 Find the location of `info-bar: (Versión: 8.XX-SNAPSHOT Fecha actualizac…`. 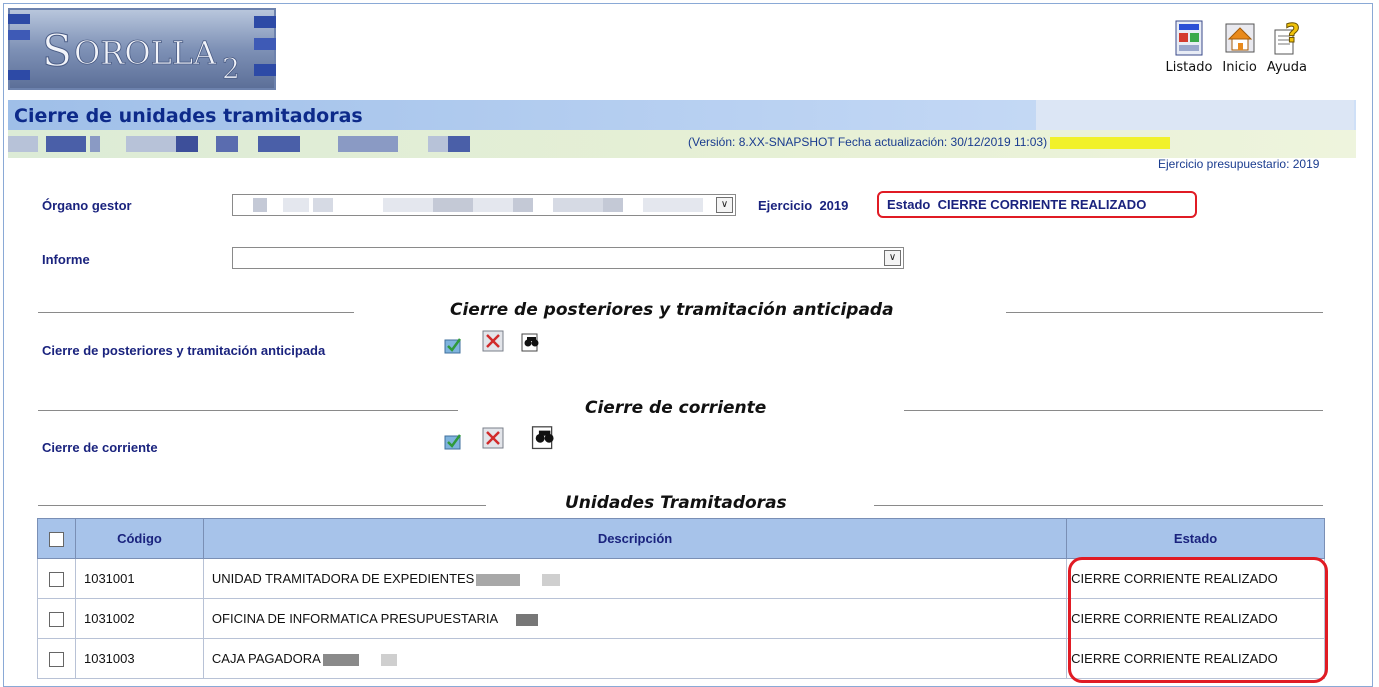

info-bar: (Versión: 8.XX-SNAPSHOT Fecha actualizac… is located at coordinates (682, 144).